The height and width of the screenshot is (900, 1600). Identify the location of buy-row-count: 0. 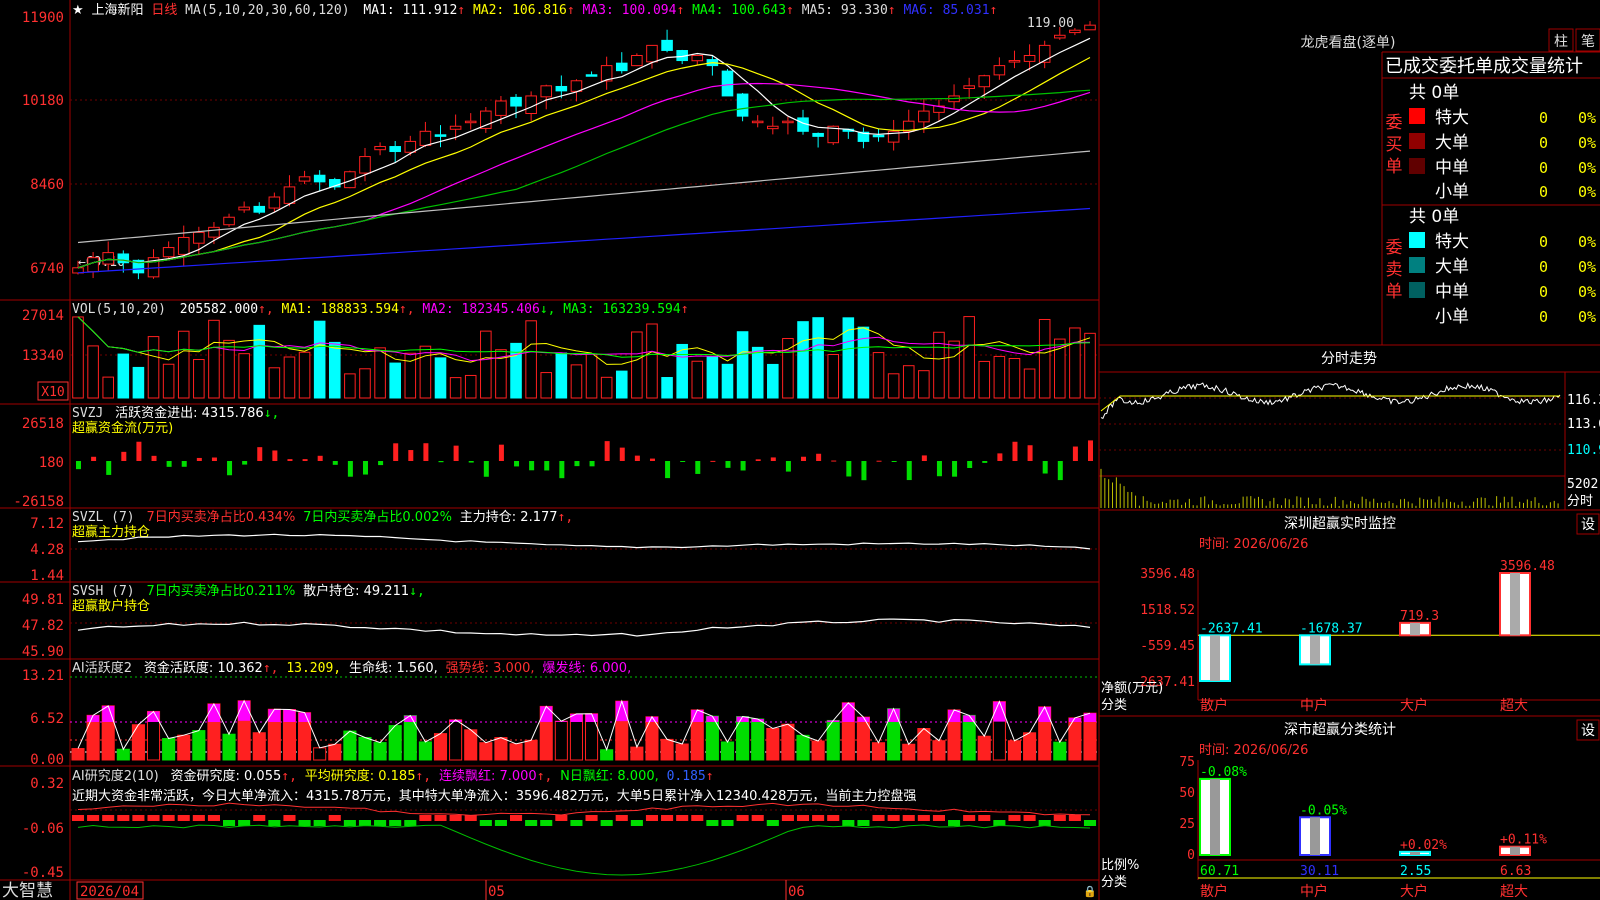
(1543, 118).